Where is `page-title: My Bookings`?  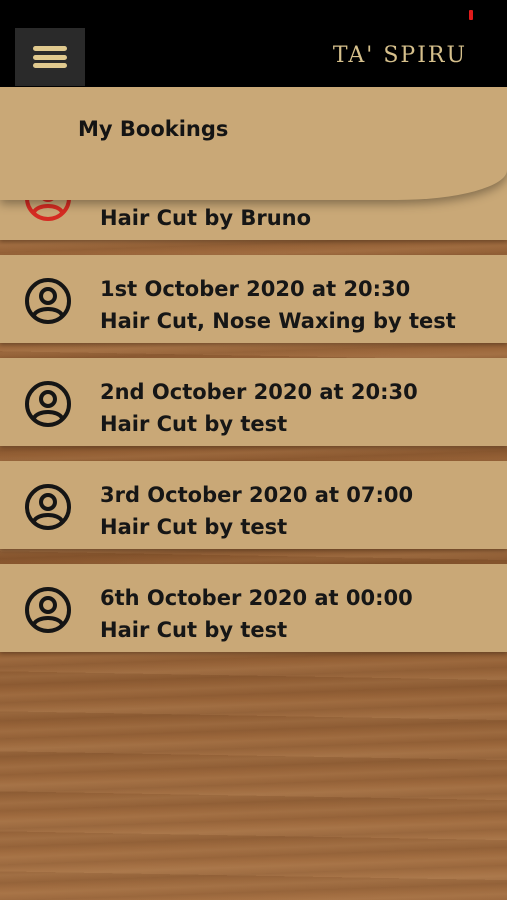 page-title: My Bookings is located at coordinates (153, 129).